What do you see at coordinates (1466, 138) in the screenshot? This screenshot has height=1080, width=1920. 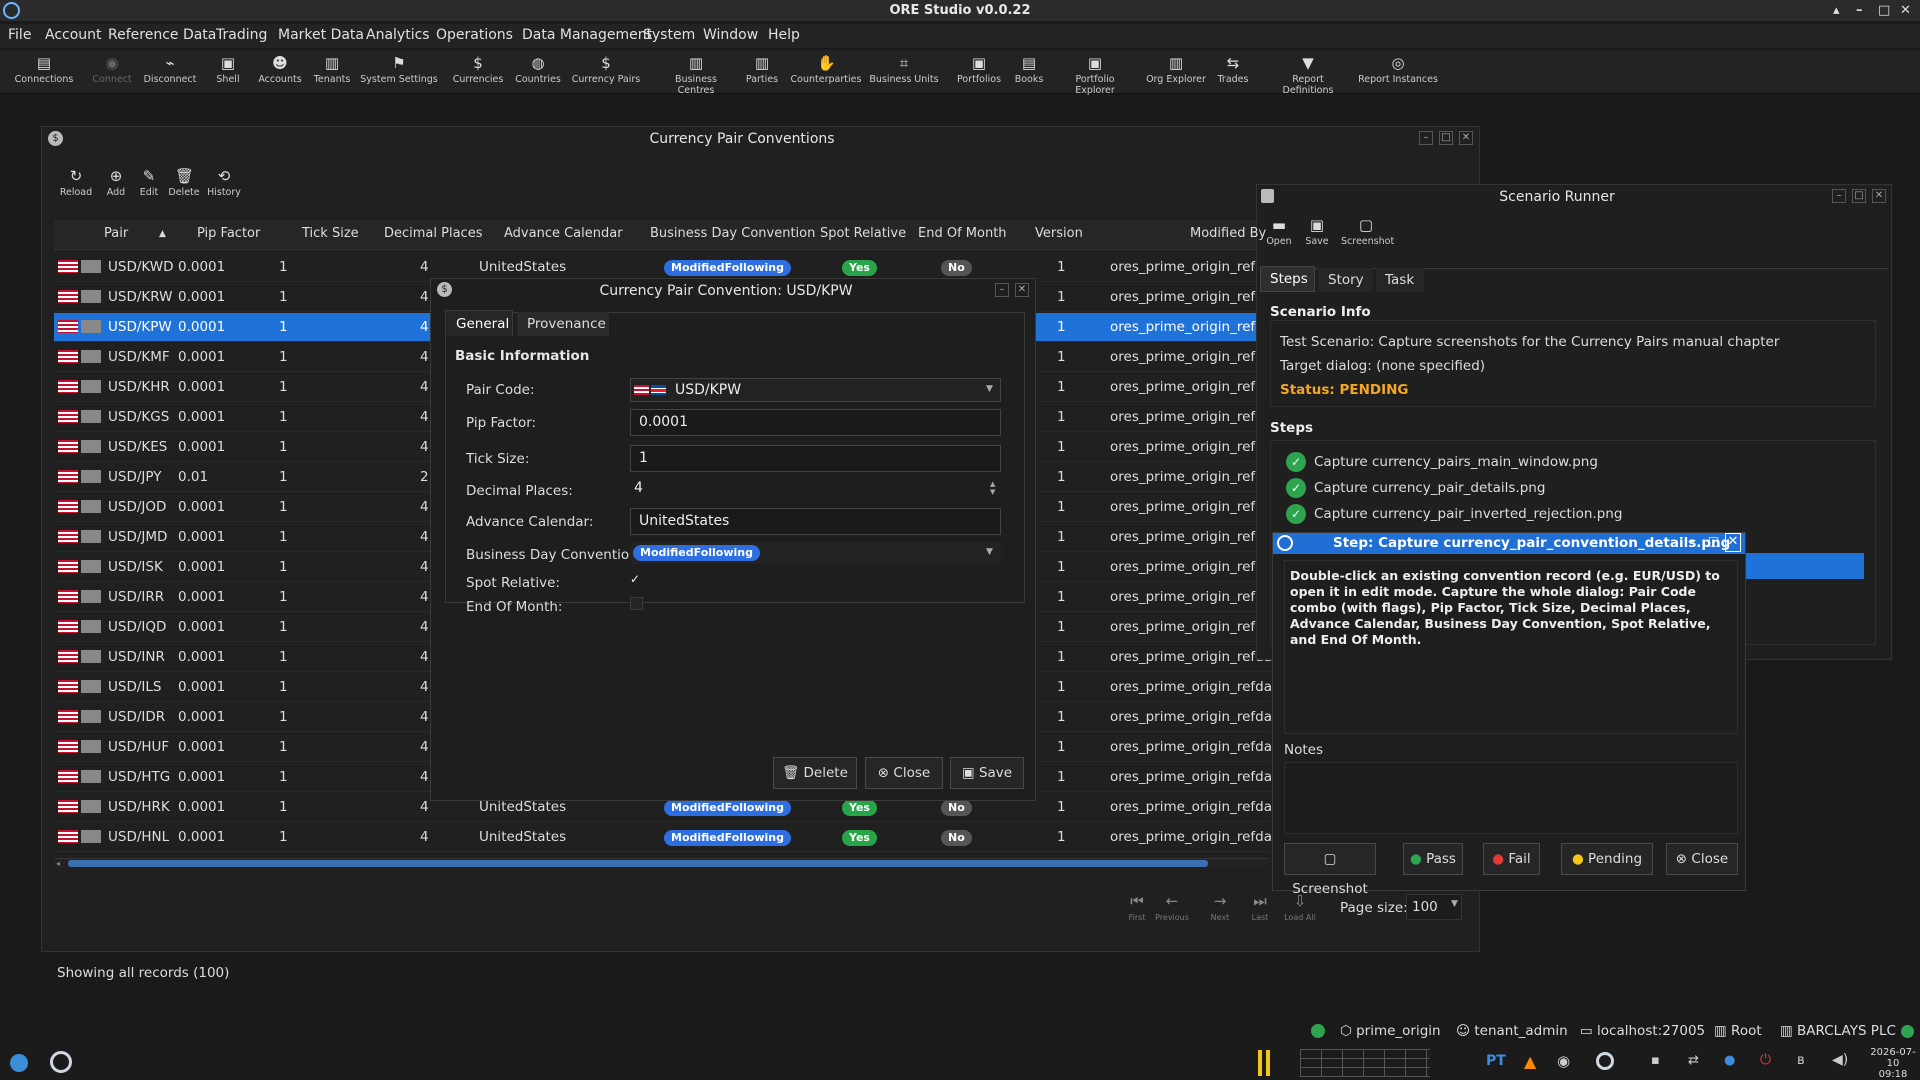 I see `cpc-close-button: ✕` at bounding box center [1466, 138].